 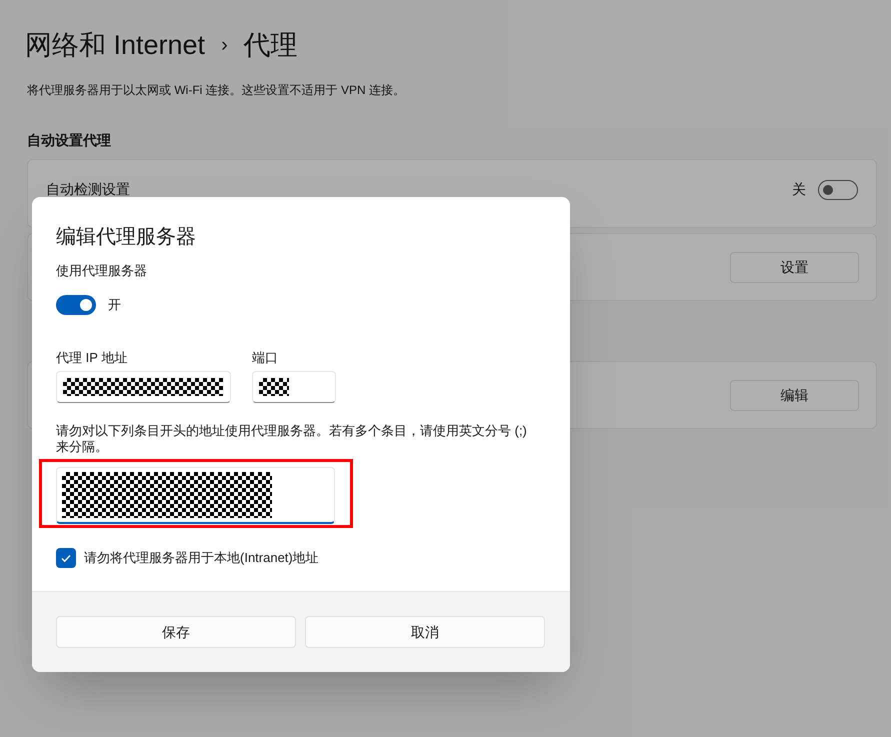 What do you see at coordinates (114, 305) in the screenshot?
I see `toggle-state-label: 开` at bounding box center [114, 305].